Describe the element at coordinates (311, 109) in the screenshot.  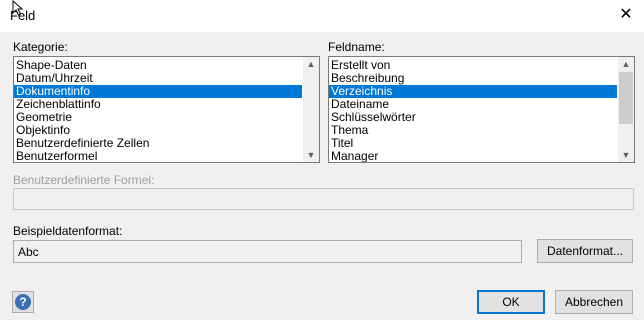
I see `kategorie-scrollbar: ▲ ▼` at that location.